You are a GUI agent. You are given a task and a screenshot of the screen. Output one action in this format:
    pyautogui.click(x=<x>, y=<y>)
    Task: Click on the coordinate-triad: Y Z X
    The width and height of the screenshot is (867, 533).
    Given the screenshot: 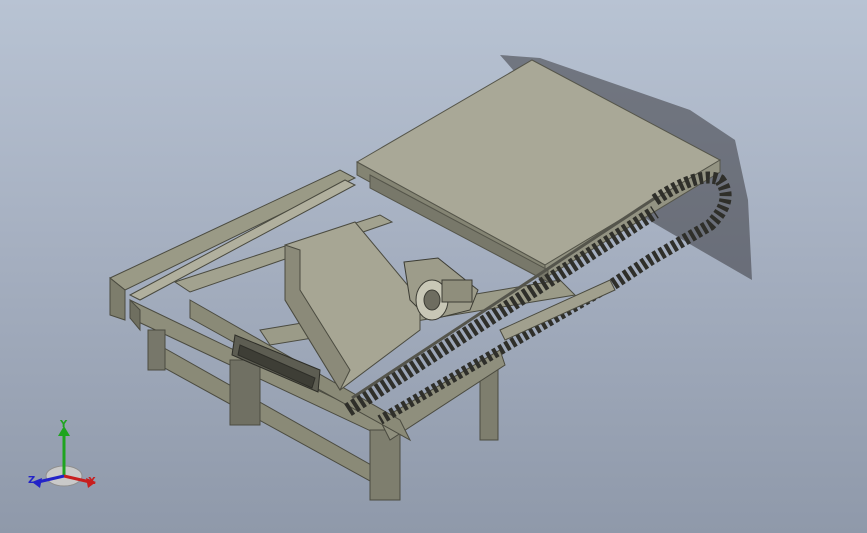 What is the action you would take?
    pyautogui.click(x=66, y=458)
    